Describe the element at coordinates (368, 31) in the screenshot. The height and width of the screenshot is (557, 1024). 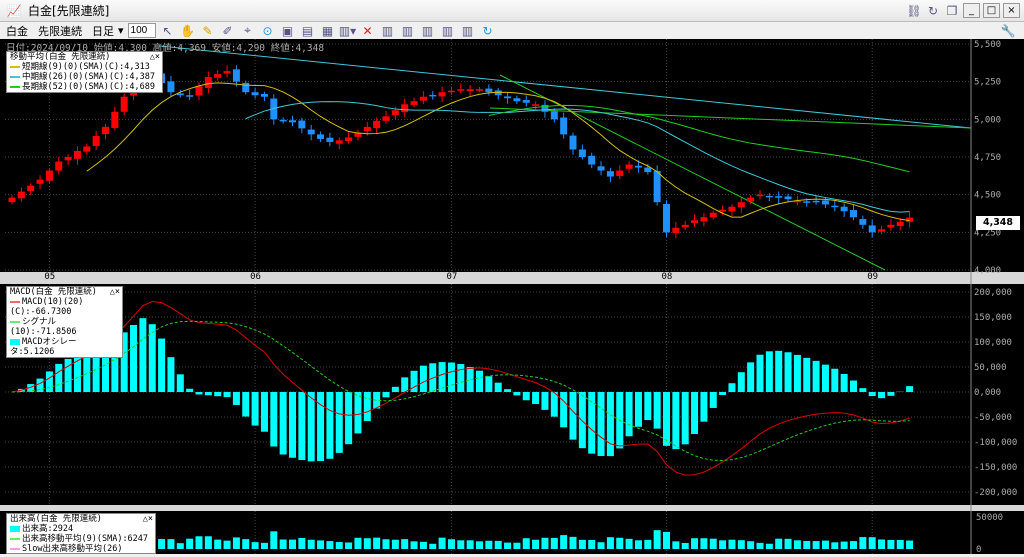
I see `delete-chart-icon: ✕` at that location.